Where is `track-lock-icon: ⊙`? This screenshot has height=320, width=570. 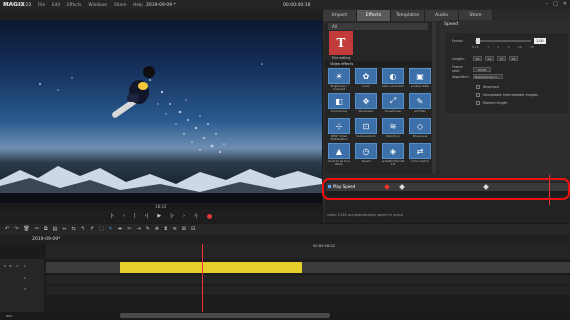 track-lock-icon: ⊙ is located at coordinates (17, 266).